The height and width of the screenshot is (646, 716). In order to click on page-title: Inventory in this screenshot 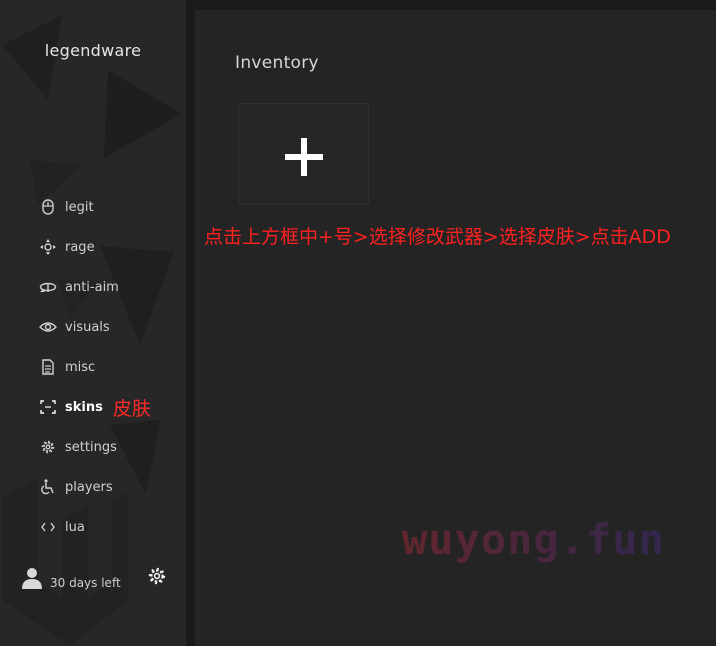, I will do `click(277, 63)`.